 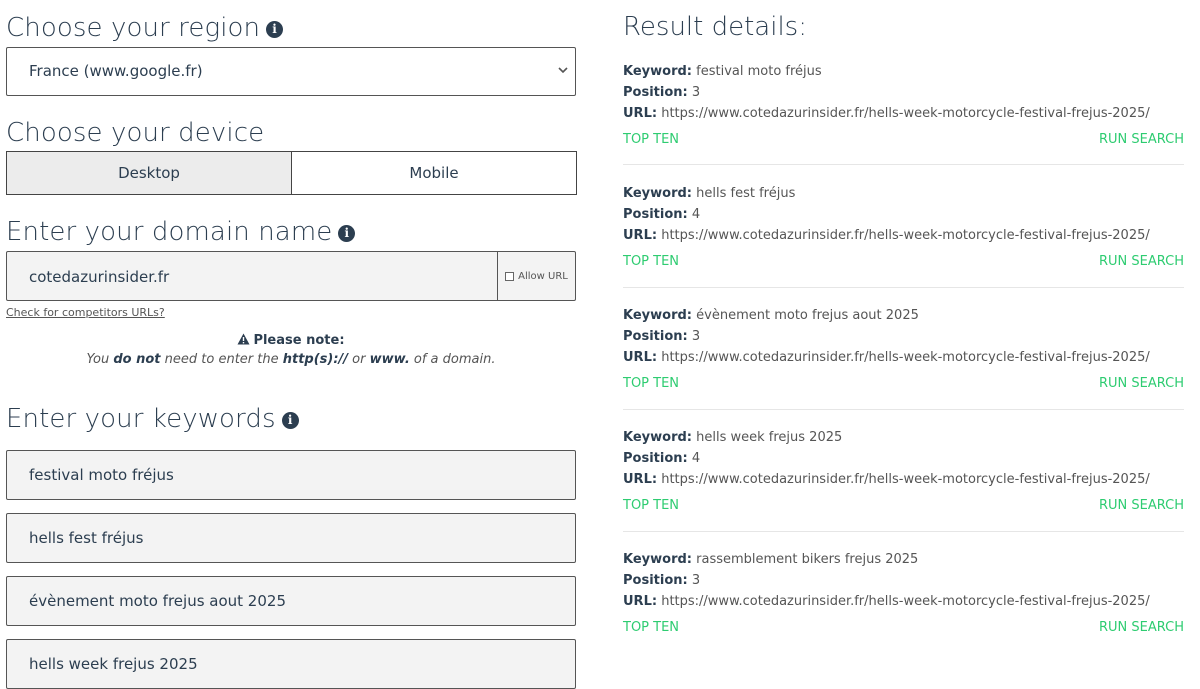 I want to click on note-text-suffix: of a domain., so click(x=452, y=359).